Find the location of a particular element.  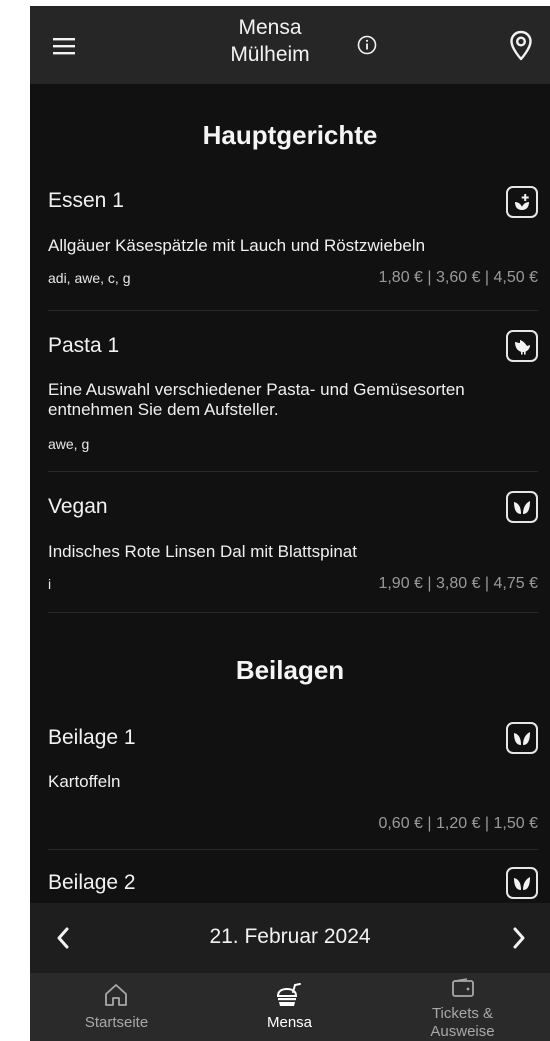

nav-label: Mensa is located at coordinates (289, 1022).